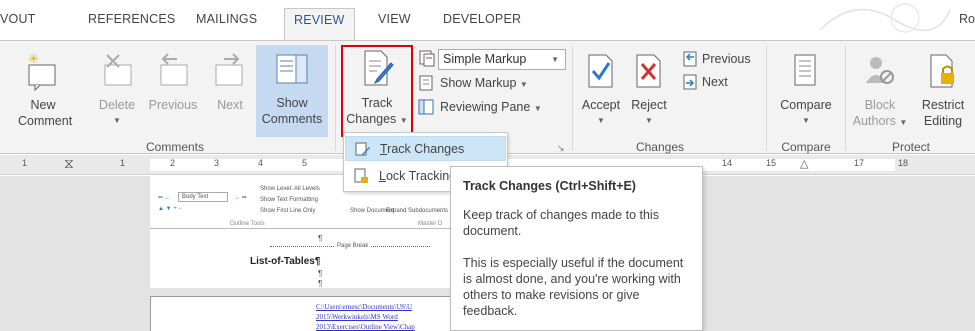 Image resolution: width=975 pixels, height=331 pixels. I want to click on markup-icon, so click(427, 58).